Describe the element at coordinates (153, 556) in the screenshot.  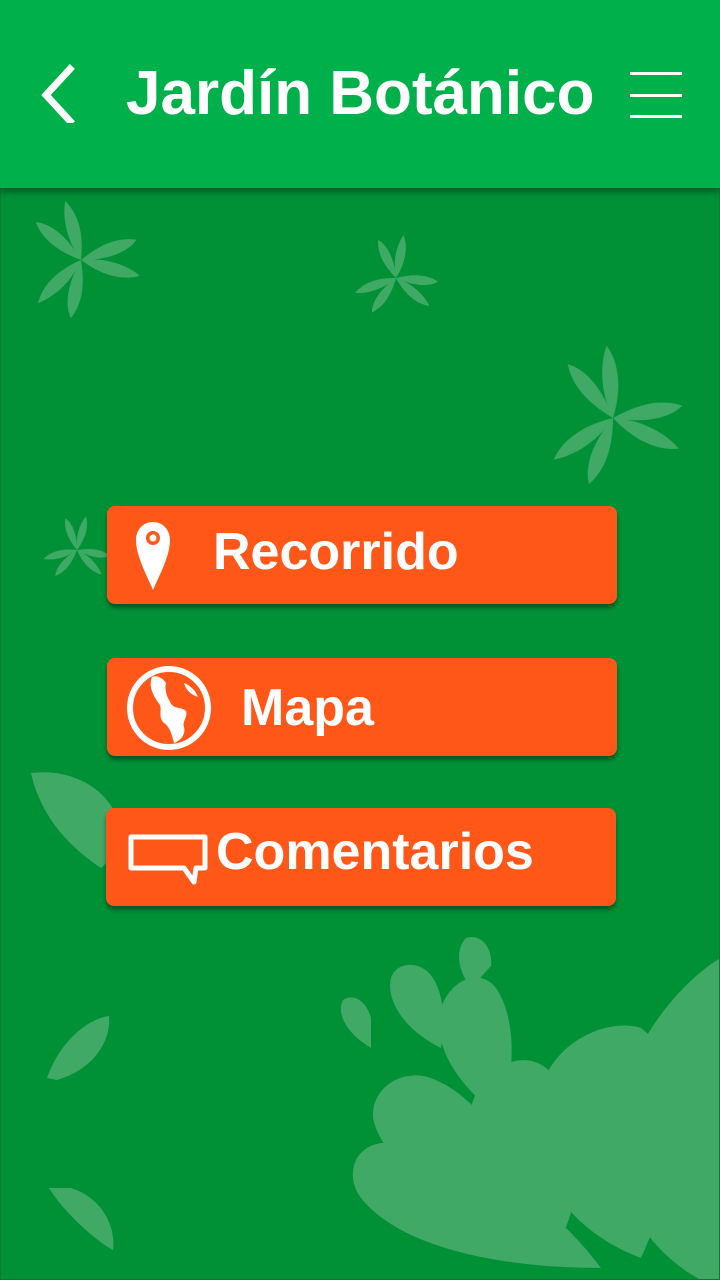
I see `map-pin-icon` at that location.